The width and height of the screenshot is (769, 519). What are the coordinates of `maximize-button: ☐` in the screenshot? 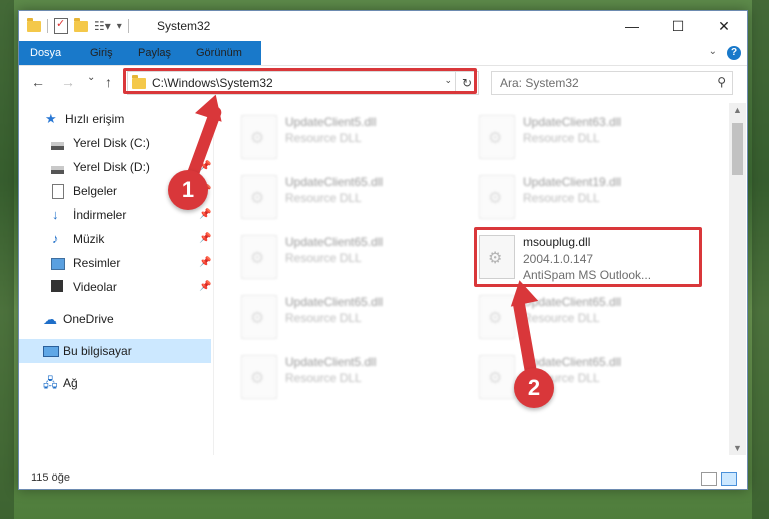 It's located at (678, 26).